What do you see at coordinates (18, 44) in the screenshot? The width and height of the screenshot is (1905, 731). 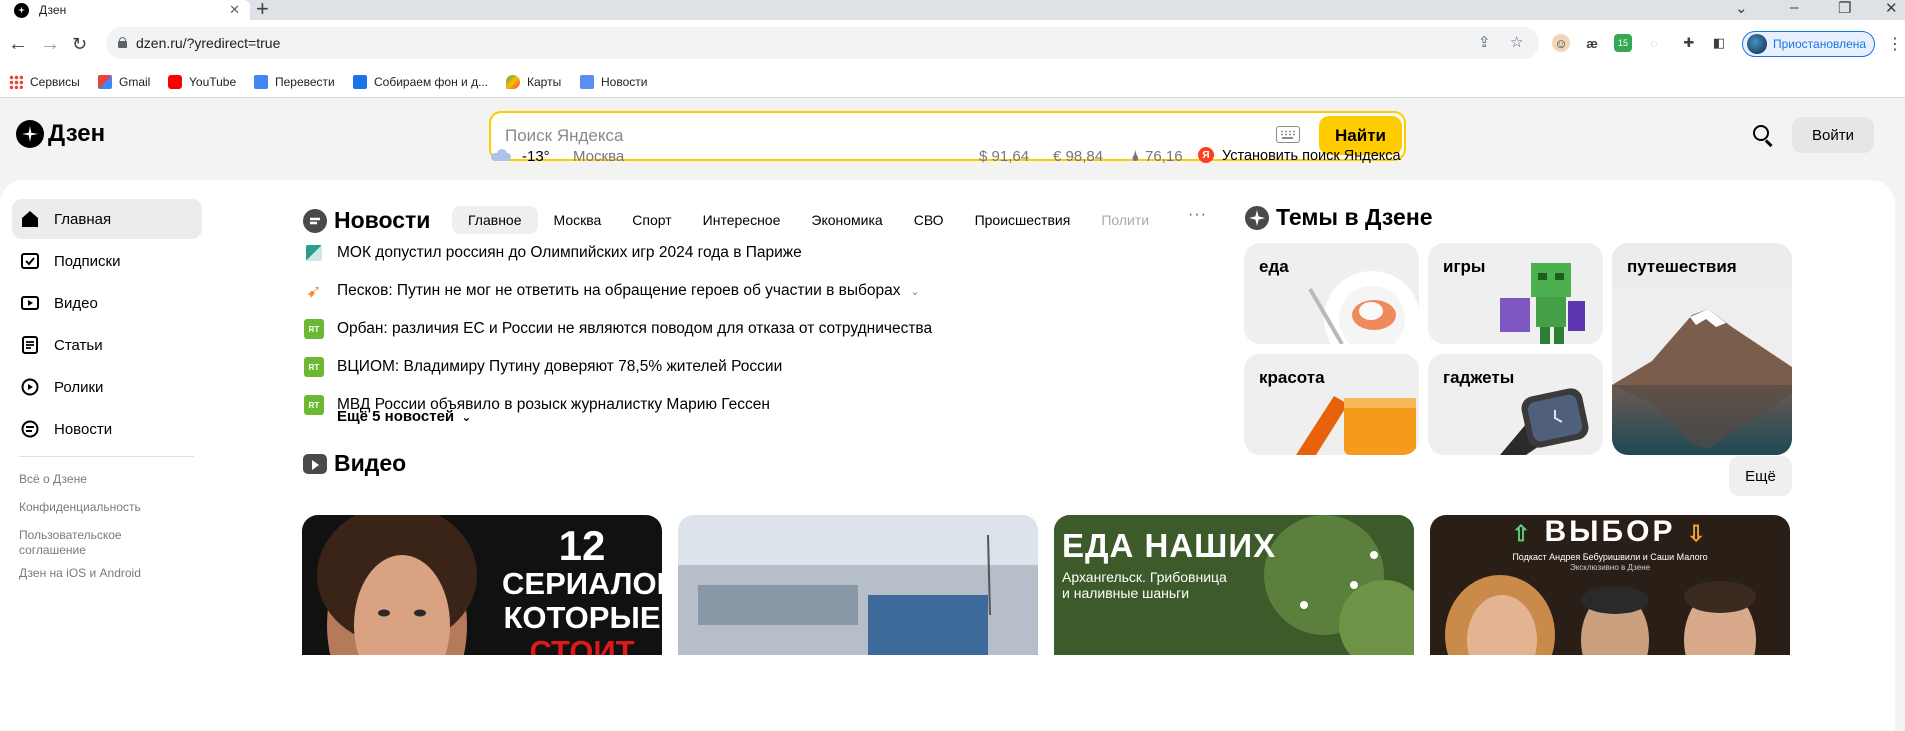 I see `back-icon: ←` at bounding box center [18, 44].